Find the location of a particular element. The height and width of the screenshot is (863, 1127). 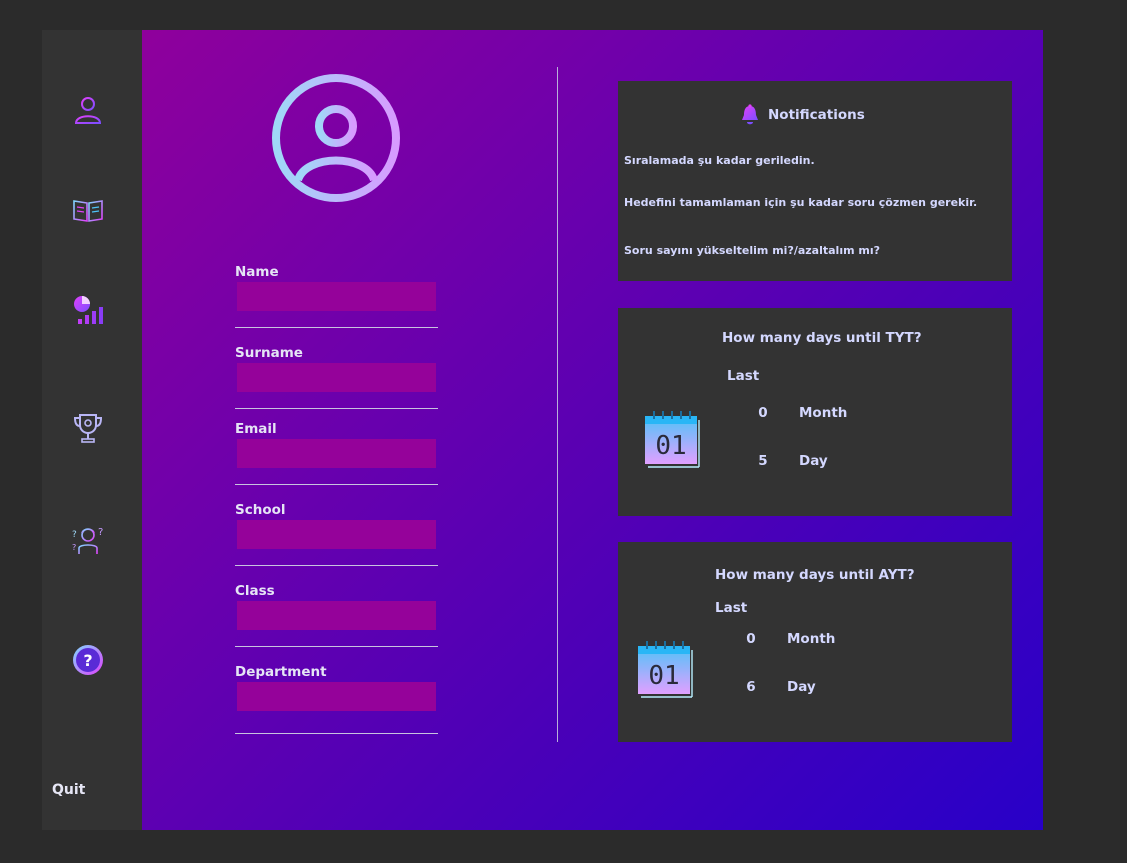

surname-input is located at coordinates (336, 377).